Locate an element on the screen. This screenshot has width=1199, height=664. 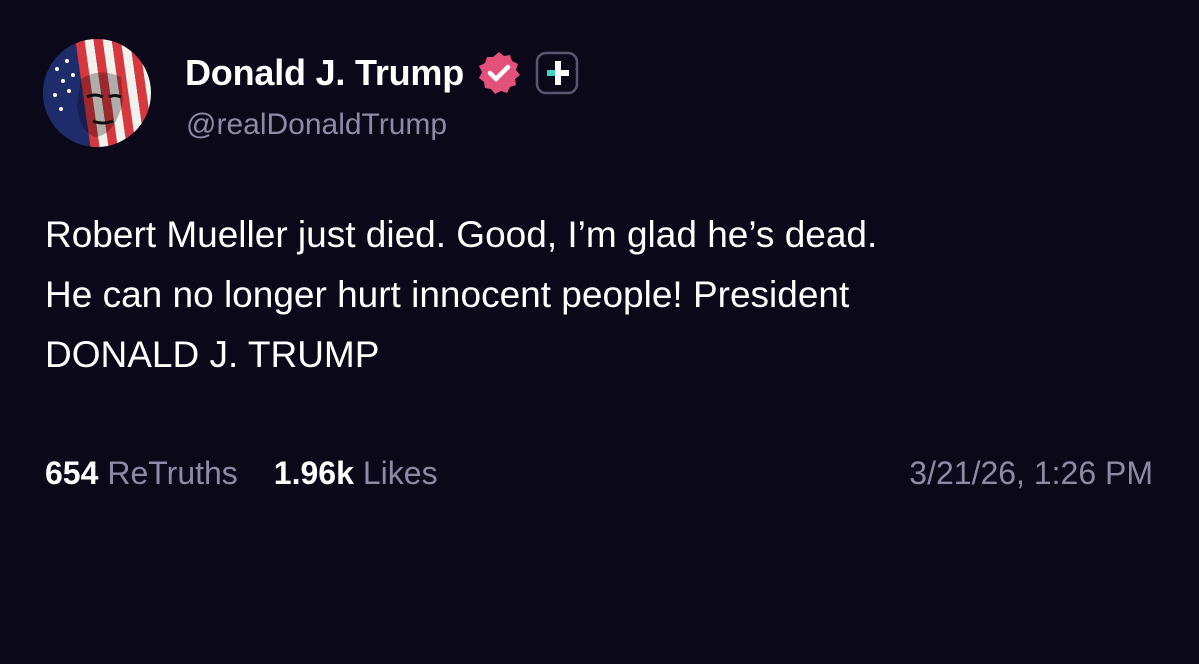
verified-badge-icon is located at coordinates (500, 73).